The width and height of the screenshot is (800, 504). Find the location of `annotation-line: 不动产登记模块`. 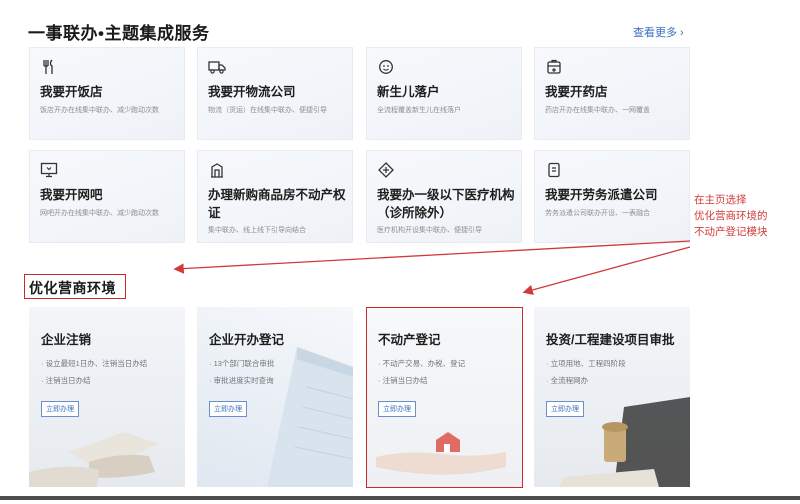

annotation-line: 不动产登记模块 is located at coordinates (731, 232).